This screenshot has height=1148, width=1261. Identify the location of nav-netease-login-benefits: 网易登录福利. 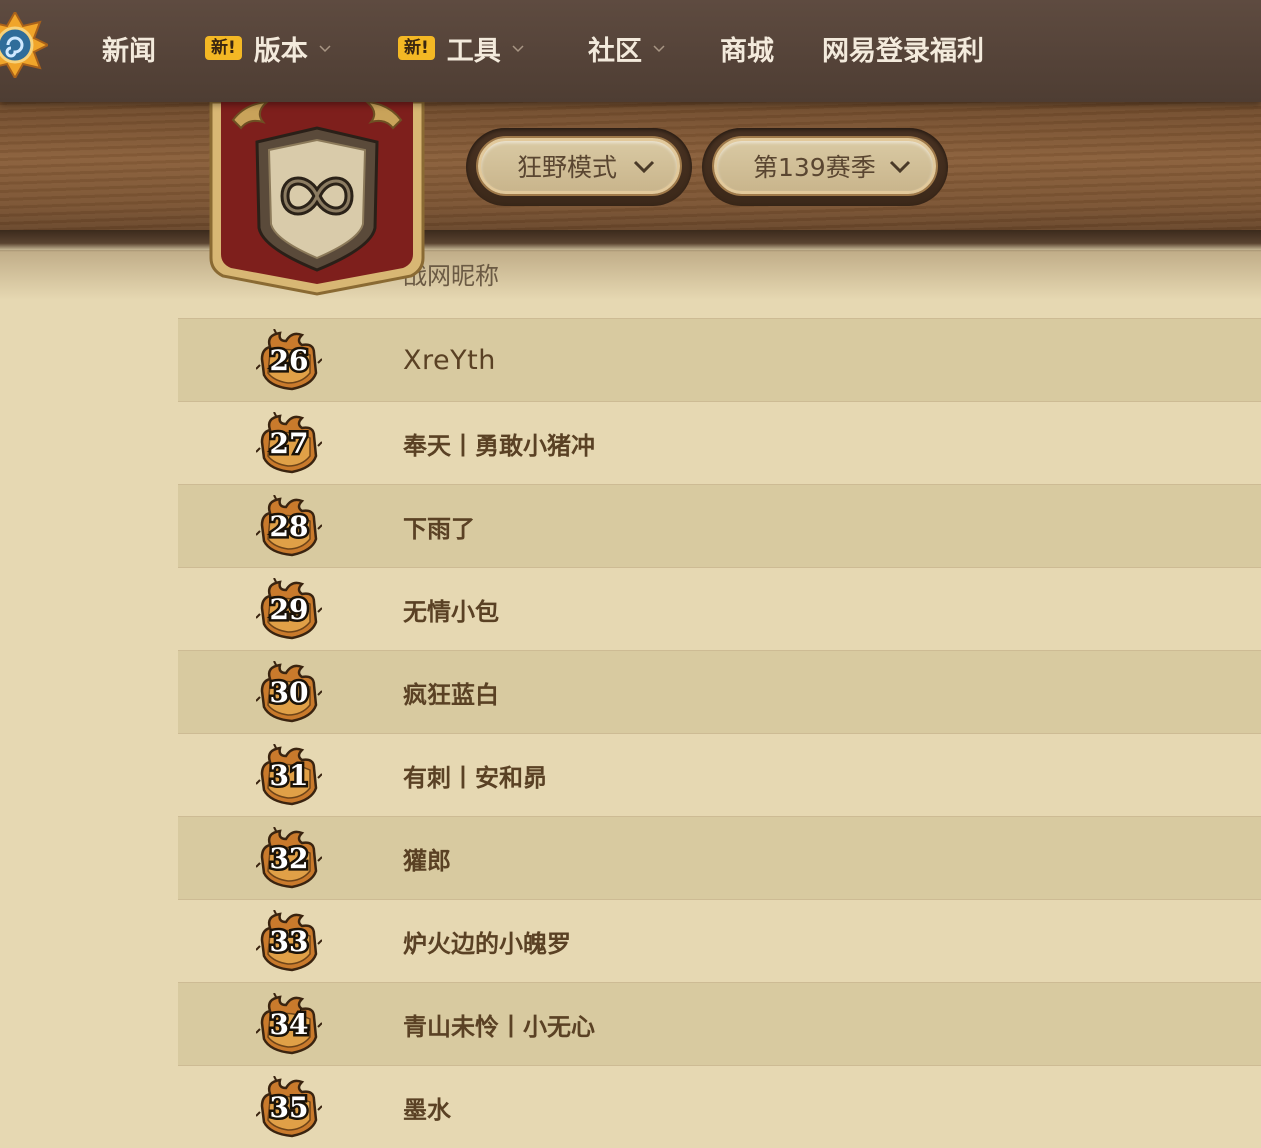
(903, 48).